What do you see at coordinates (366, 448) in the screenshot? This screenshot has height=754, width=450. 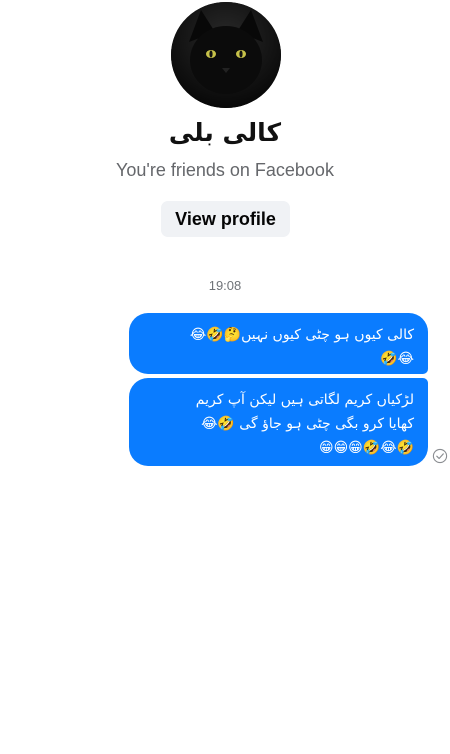 I see `message-line: 🤣😂🤣😁😁😁` at bounding box center [366, 448].